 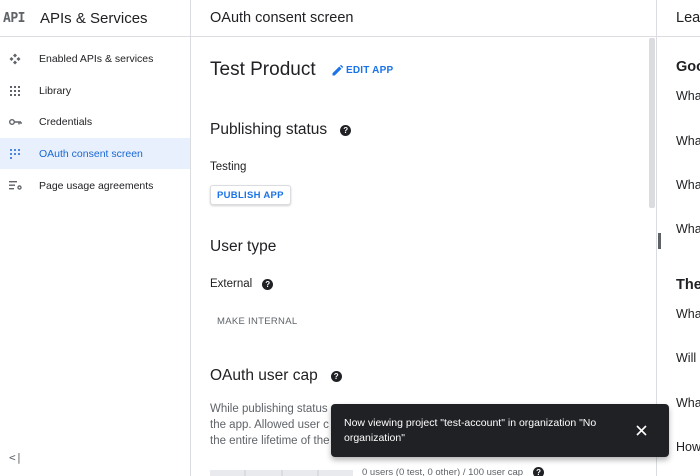 I want to click on publishing-status-title: Publishing status, so click(x=269, y=129).